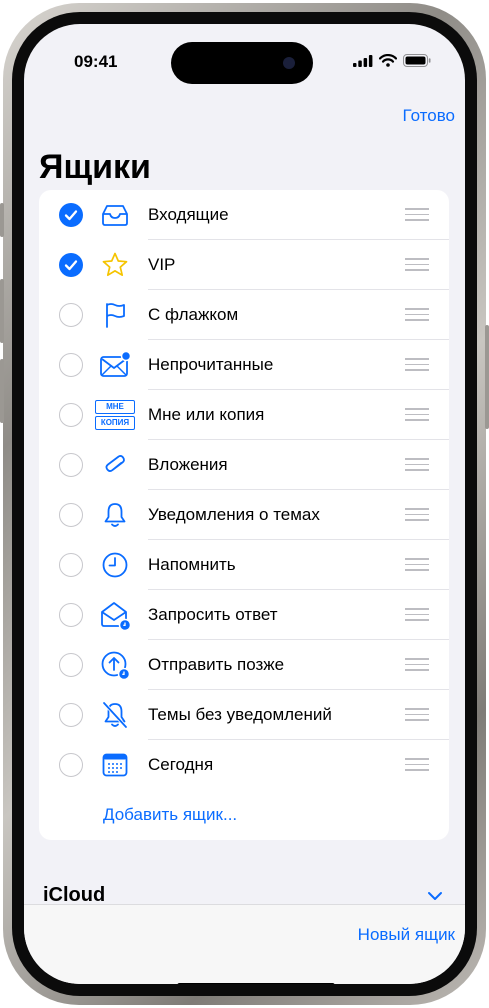 This screenshot has height=1008, width=489. What do you see at coordinates (244, 215) in the screenshot?
I see `mailbox-row-inbox: Входящие` at bounding box center [244, 215].